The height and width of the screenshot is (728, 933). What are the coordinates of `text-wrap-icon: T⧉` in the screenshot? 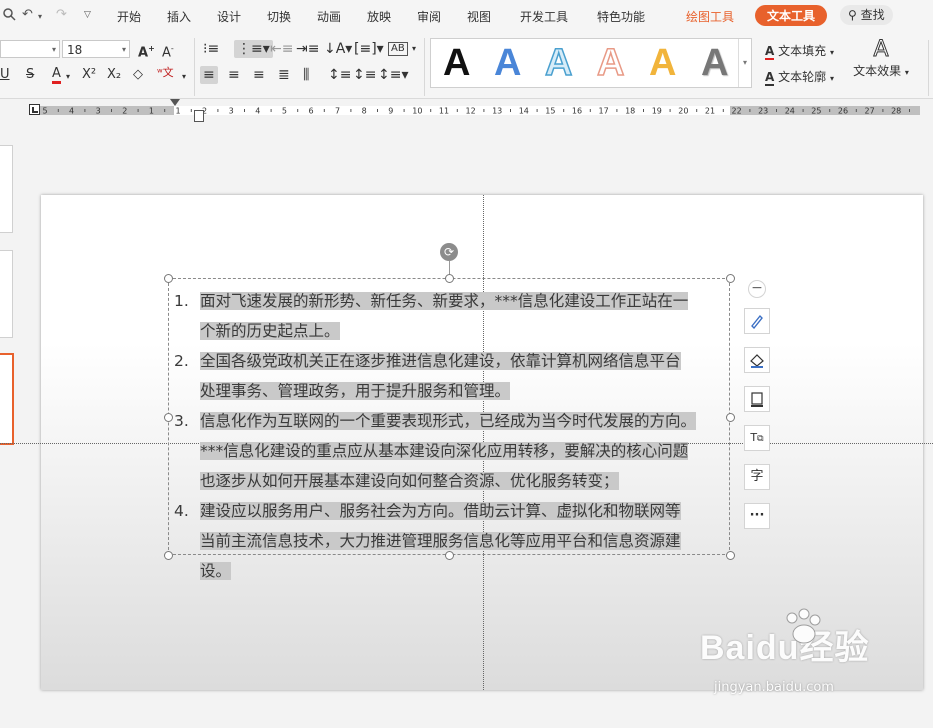 It's located at (757, 438).